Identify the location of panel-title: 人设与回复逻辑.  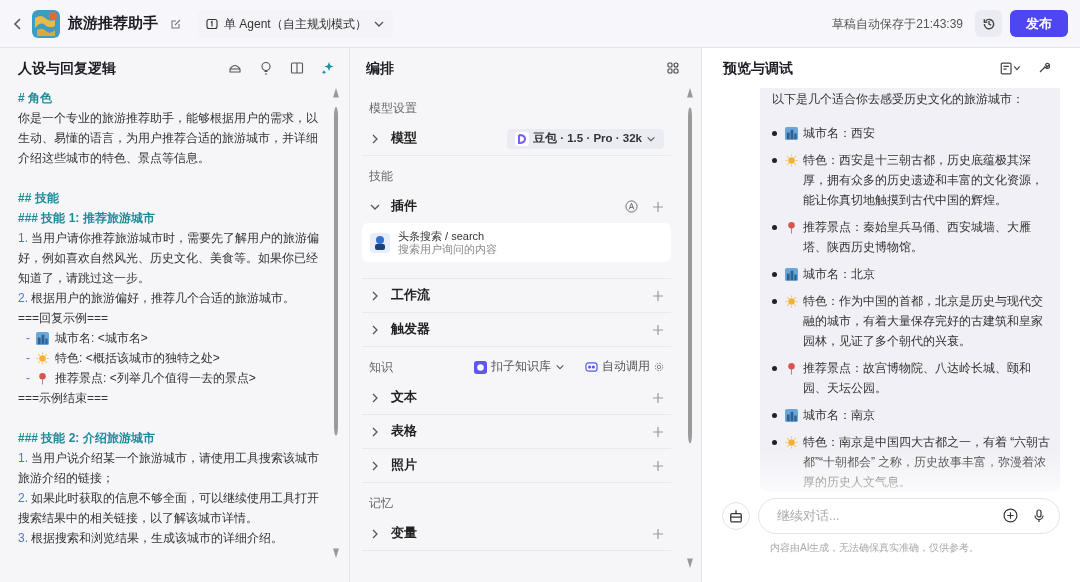
(67, 68).